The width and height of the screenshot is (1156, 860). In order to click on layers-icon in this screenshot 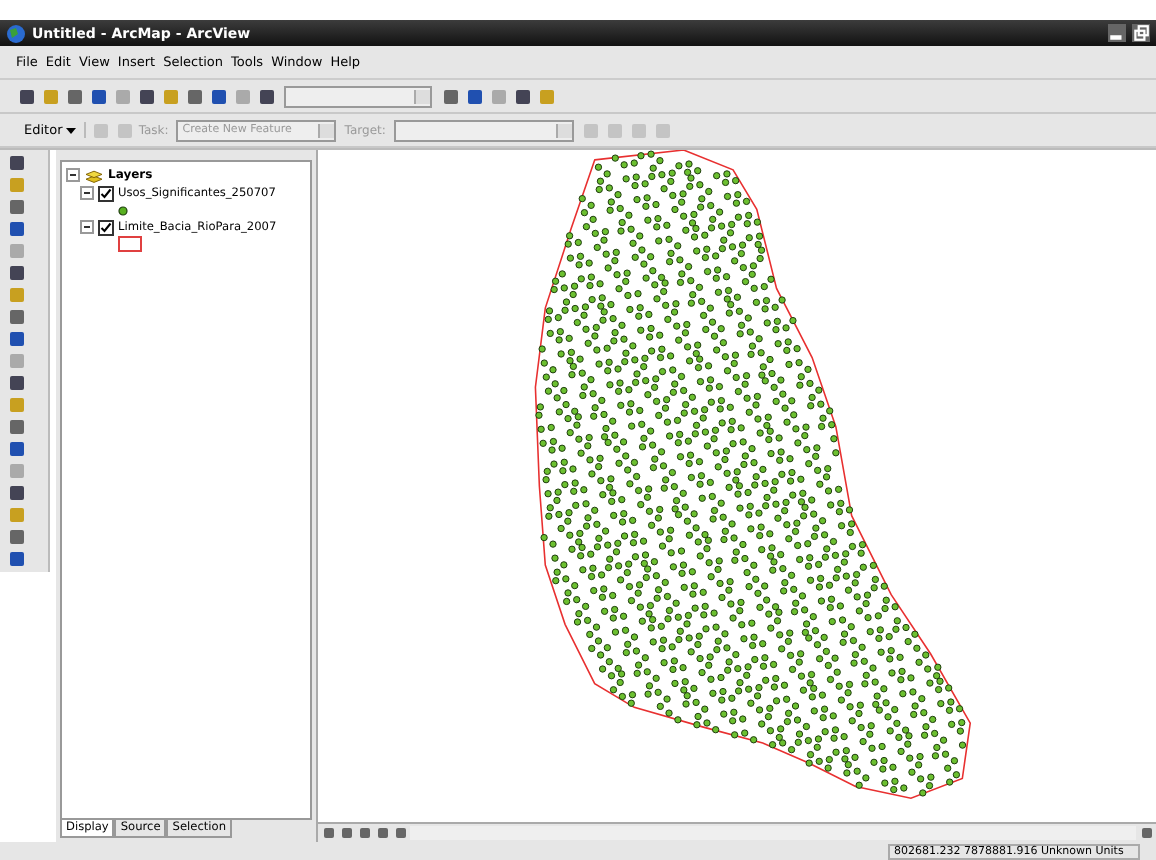, I will do `click(94, 175)`.